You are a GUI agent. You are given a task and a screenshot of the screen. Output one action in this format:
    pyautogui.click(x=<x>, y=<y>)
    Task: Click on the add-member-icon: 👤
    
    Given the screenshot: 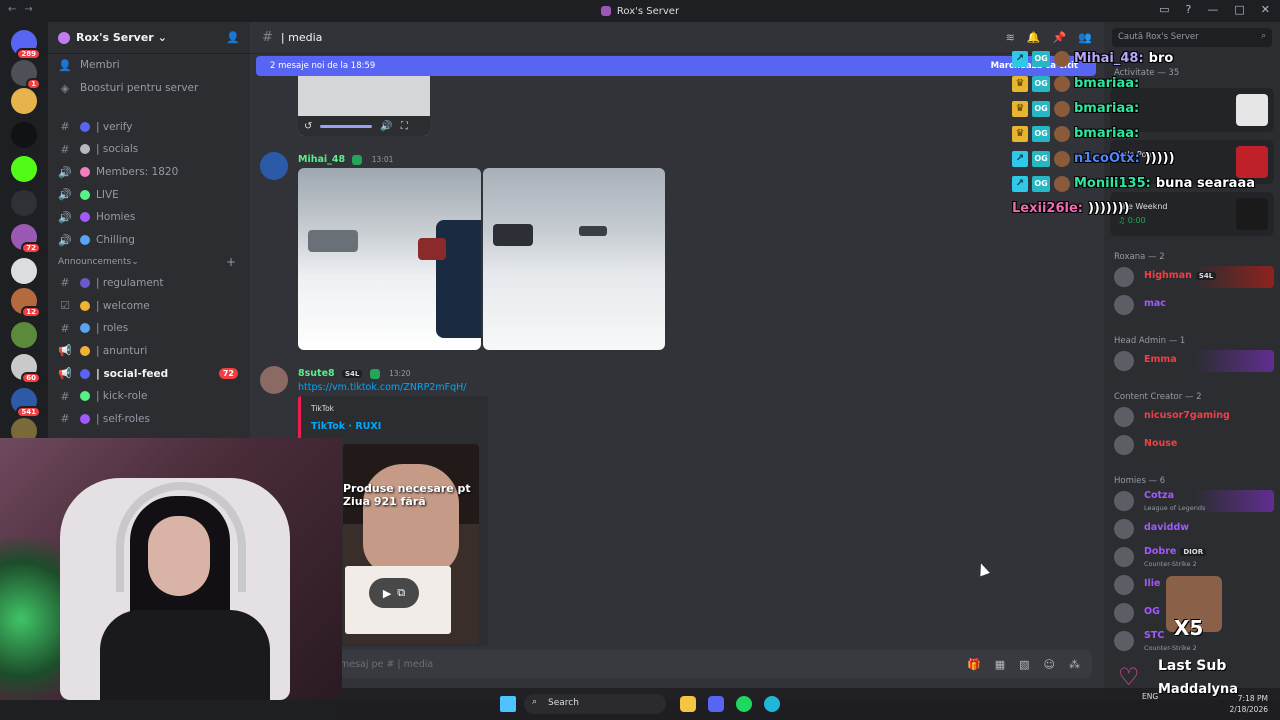 What is the action you would take?
    pyautogui.click(x=233, y=37)
    